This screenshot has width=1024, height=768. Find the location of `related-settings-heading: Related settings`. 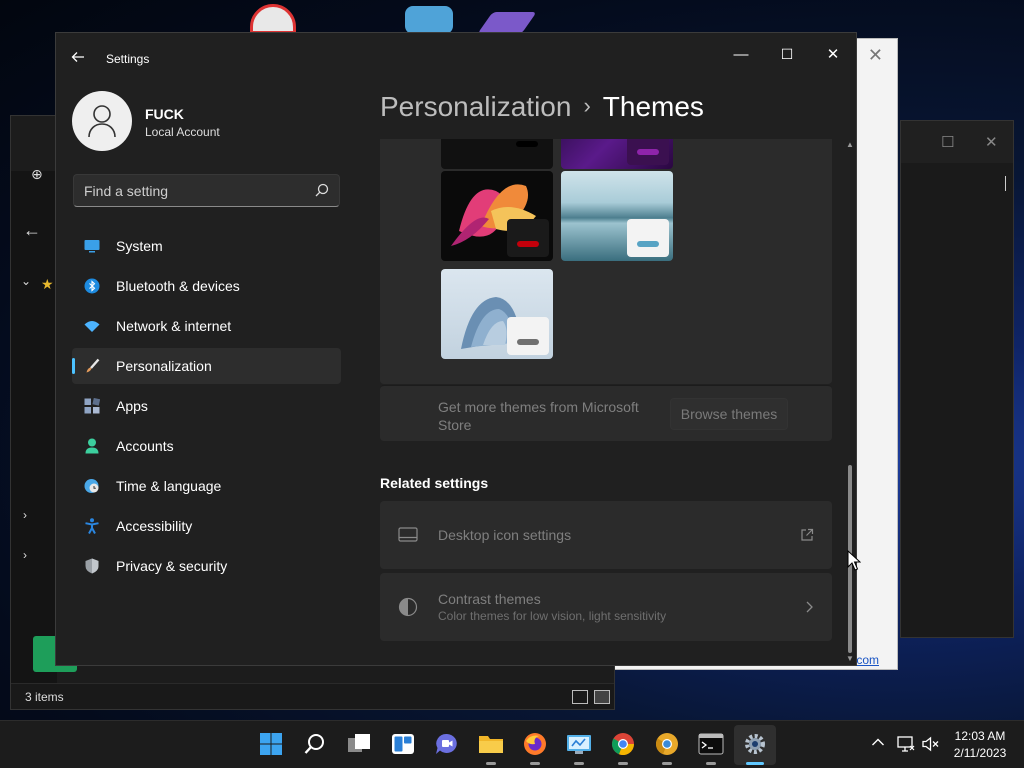

related-settings-heading: Related settings is located at coordinates (434, 483).